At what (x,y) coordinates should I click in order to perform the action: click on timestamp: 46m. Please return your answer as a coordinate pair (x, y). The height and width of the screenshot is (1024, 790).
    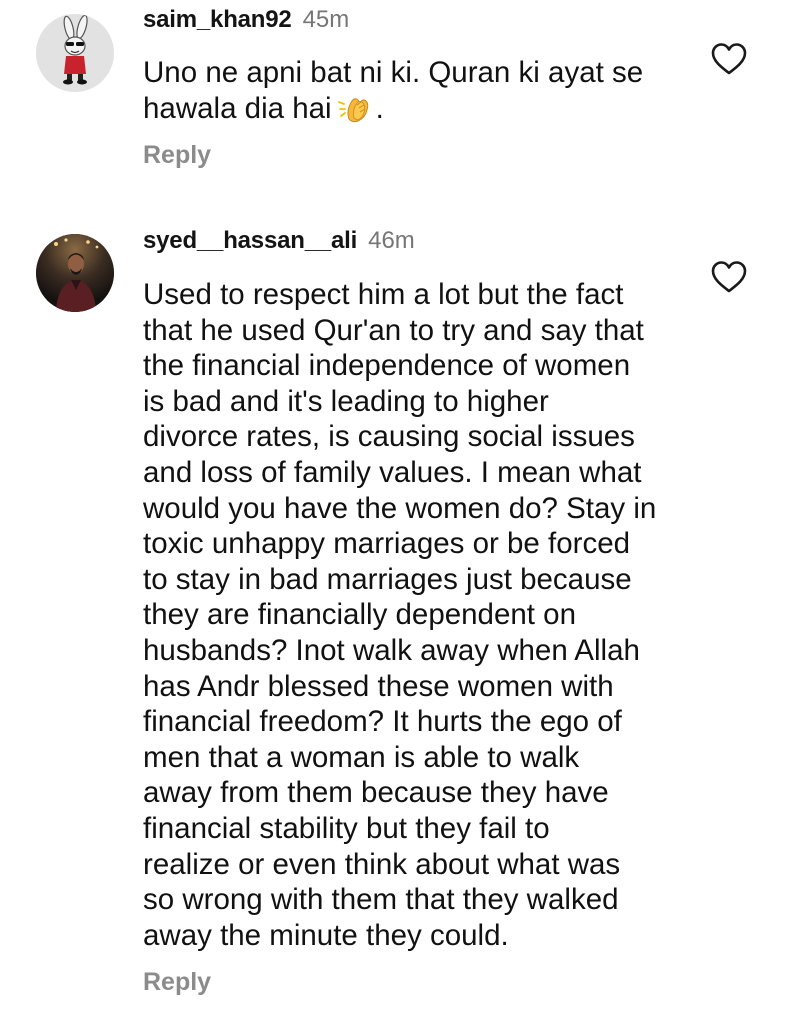
    Looking at the image, I should click on (391, 240).